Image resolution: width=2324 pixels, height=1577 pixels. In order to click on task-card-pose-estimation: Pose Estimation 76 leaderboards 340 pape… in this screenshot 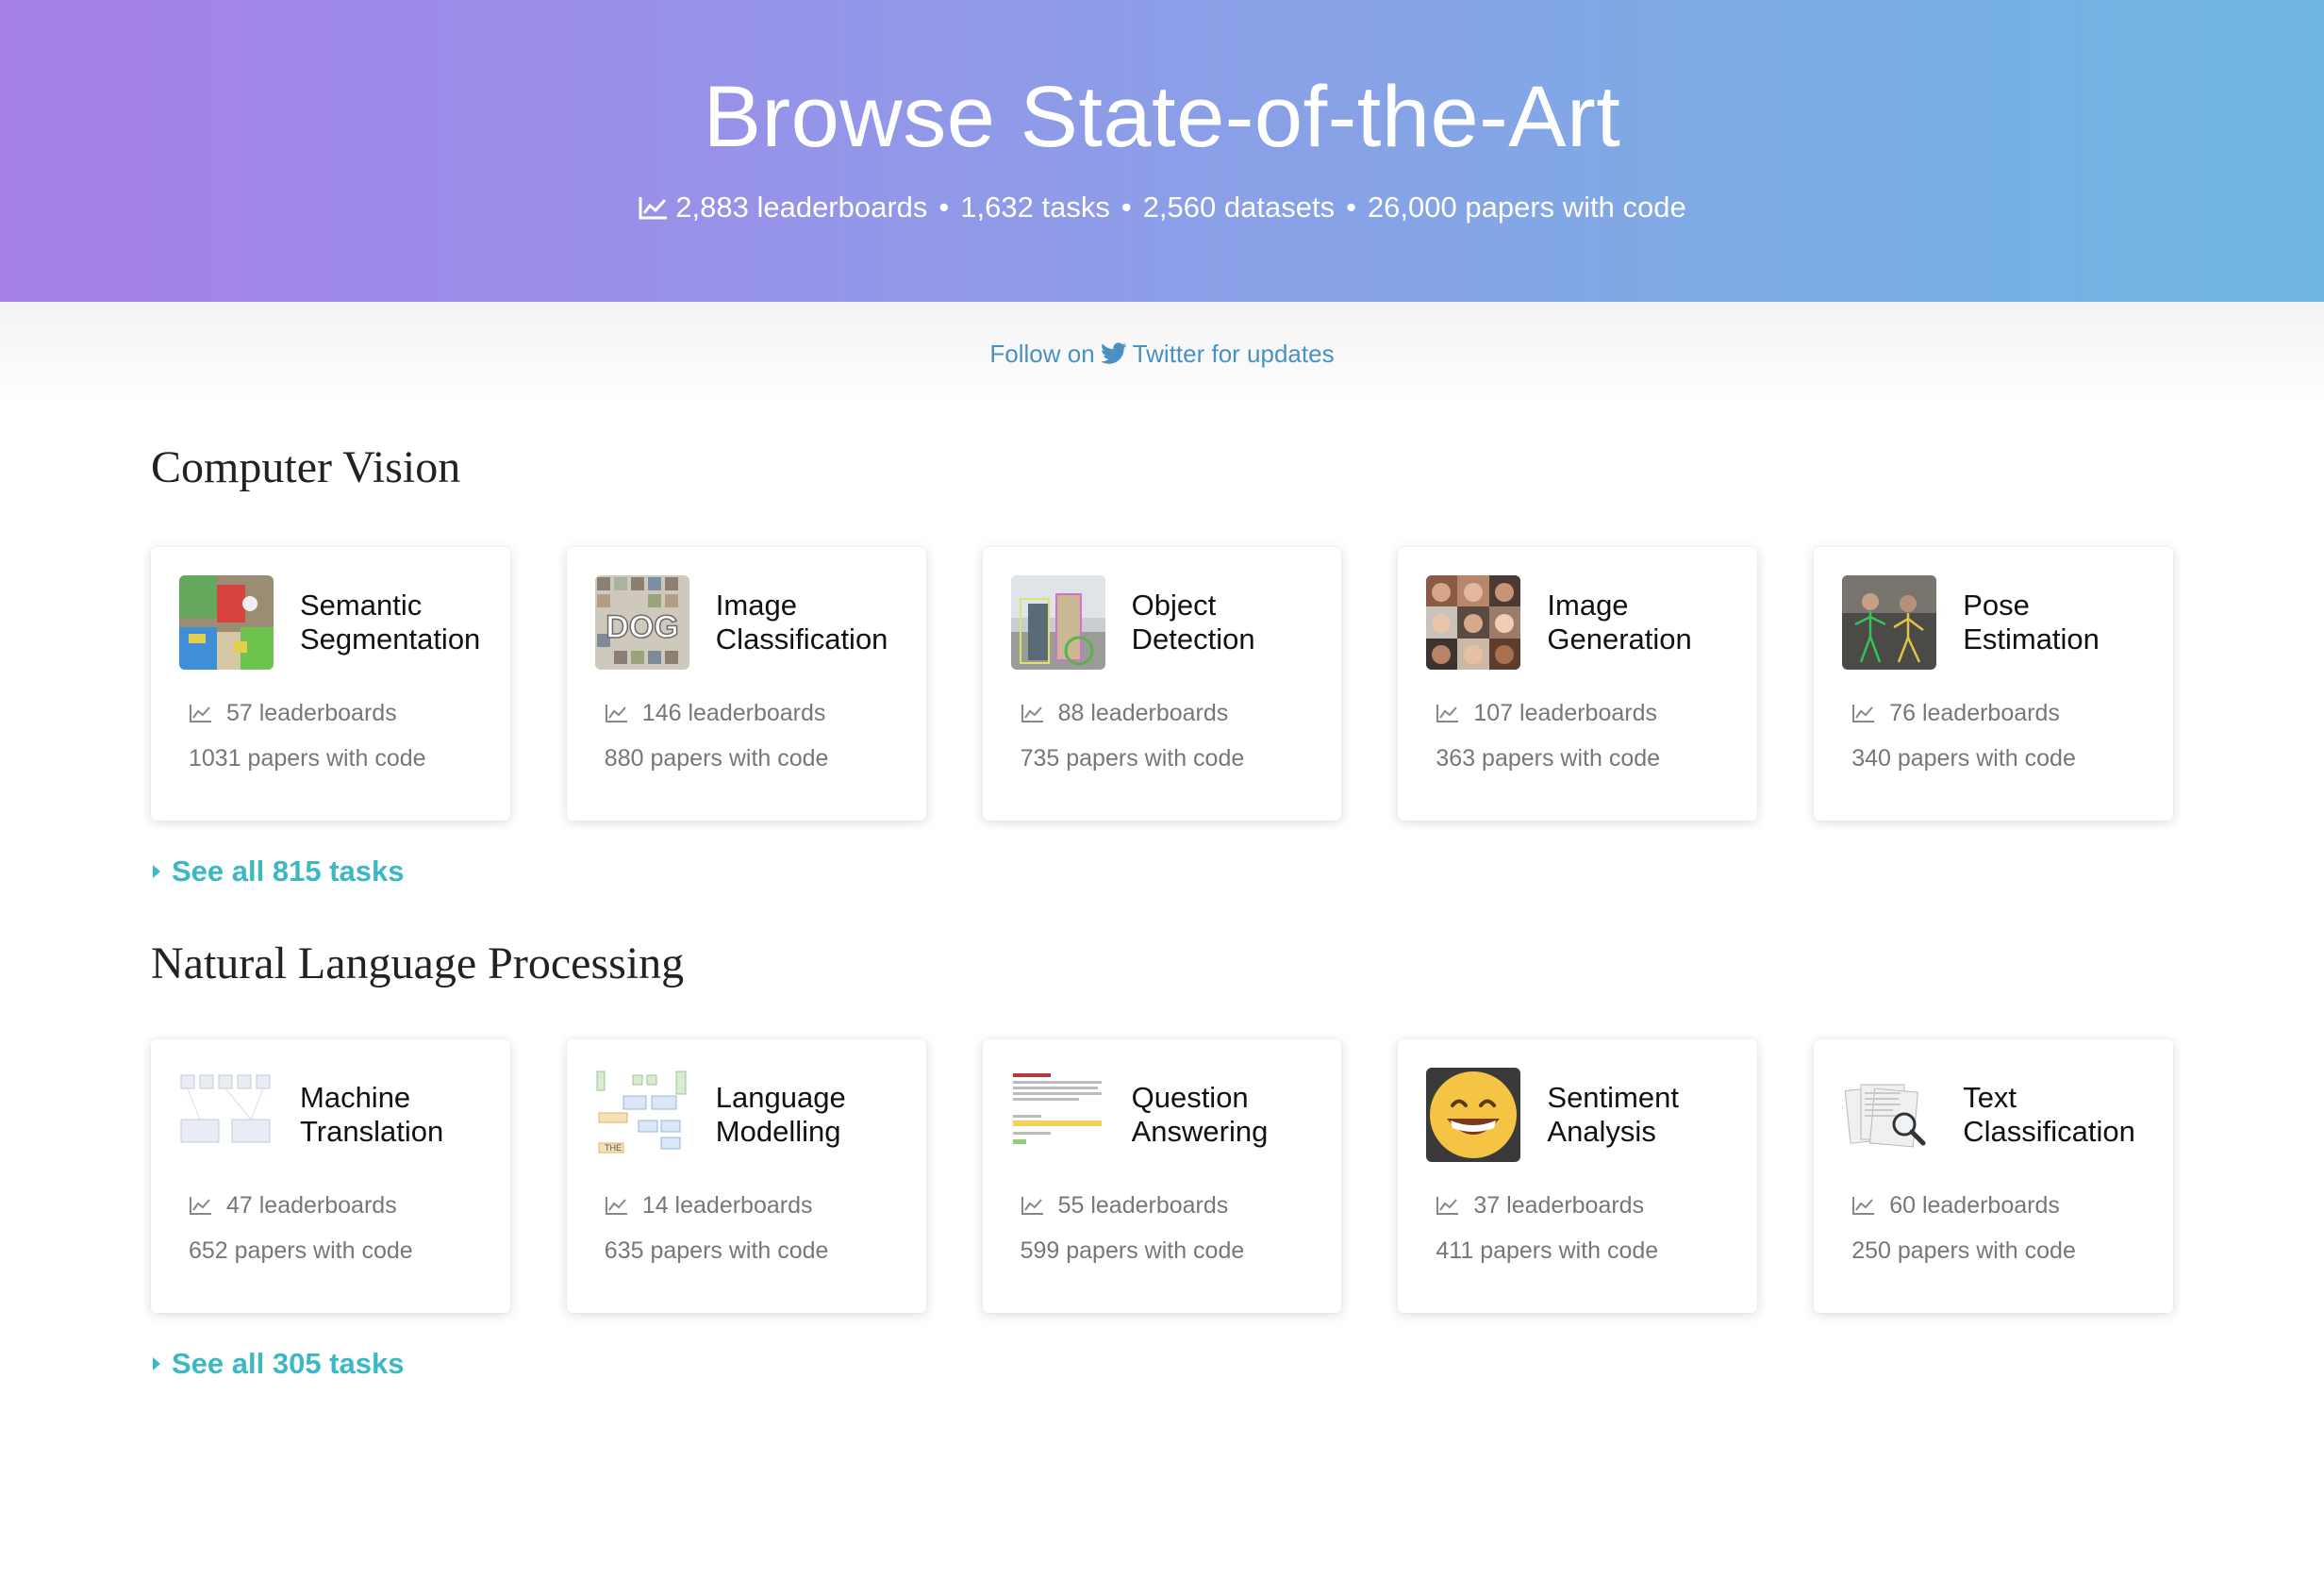, I will do `click(1994, 684)`.